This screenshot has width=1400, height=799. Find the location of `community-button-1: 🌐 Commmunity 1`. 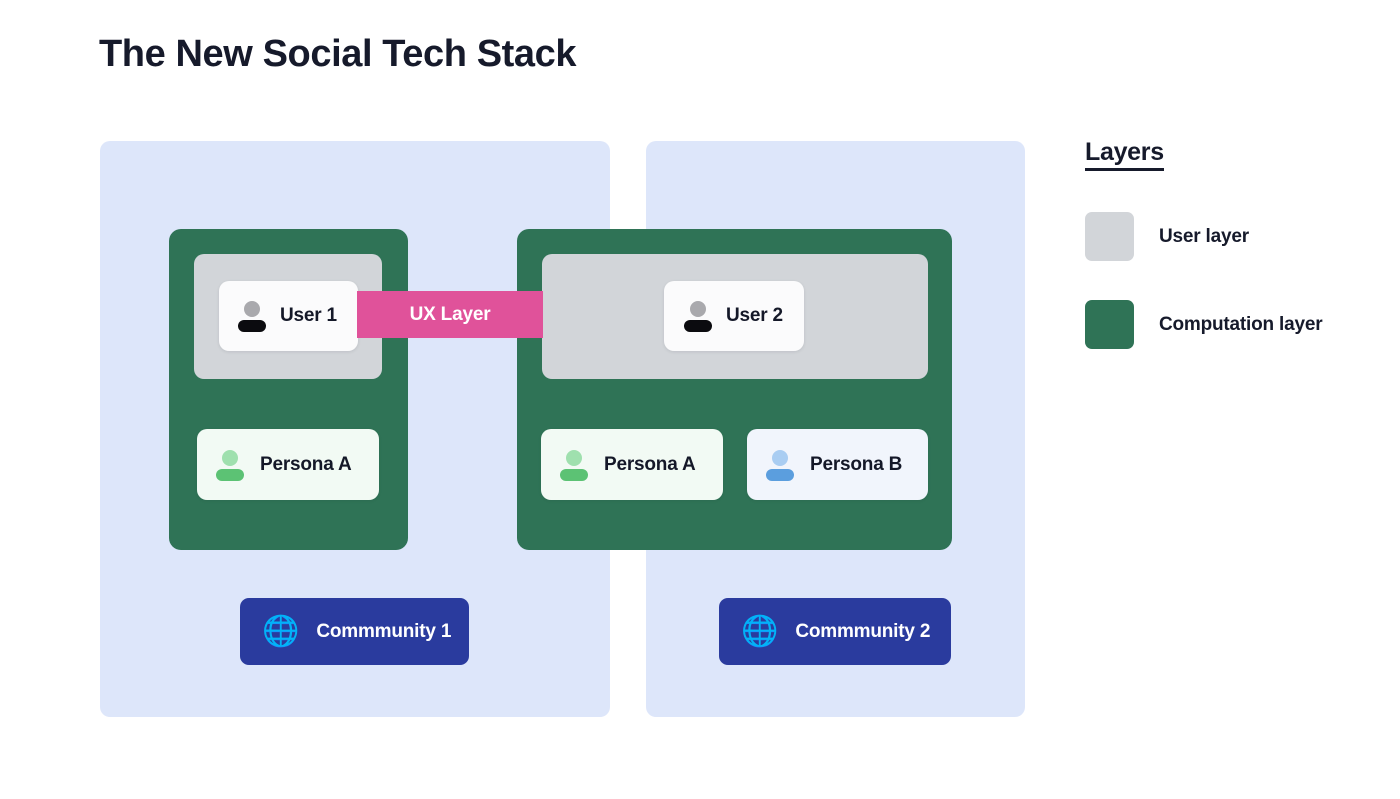

community-button-1: 🌐 Commmunity 1 is located at coordinates (354, 631).